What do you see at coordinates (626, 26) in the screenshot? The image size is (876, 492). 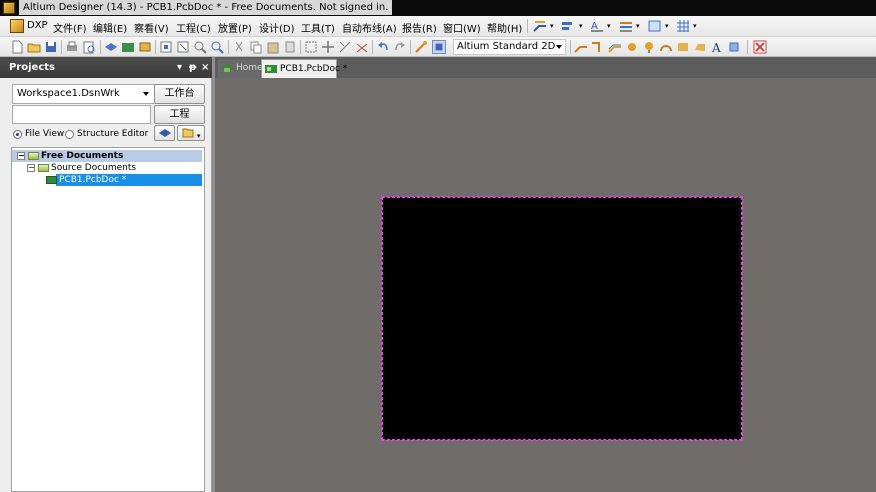 I see `layer-stack-icon` at bounding box center [626, 26].